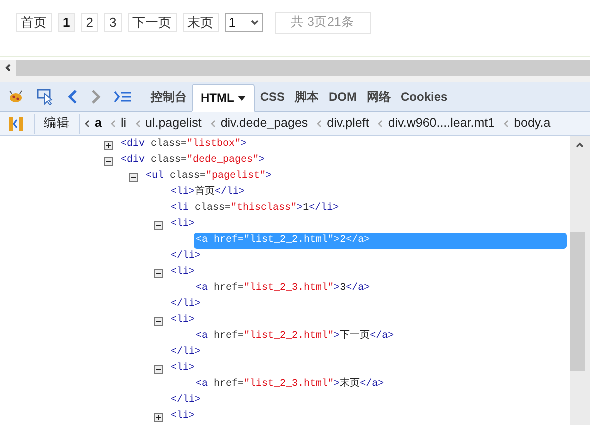 The height and width of the screenshot is (425, 590). Describe the element at coordinates (368, 193) in the screenshot. I see `code-line: <li>首页</li>` at that location.